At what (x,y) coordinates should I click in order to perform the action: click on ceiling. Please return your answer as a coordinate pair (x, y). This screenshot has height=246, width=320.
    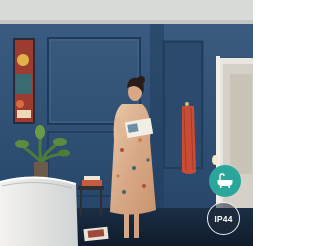
    Looking at the image, I should click on (126, 11).